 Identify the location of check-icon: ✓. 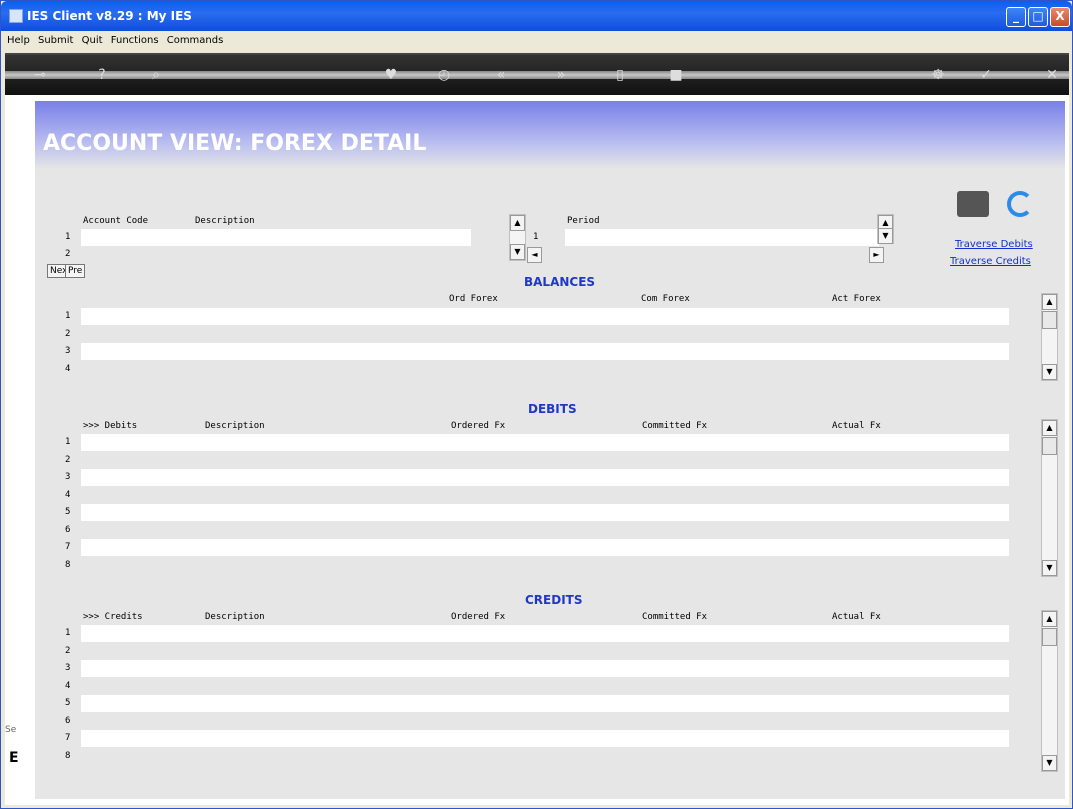
(986, 75).